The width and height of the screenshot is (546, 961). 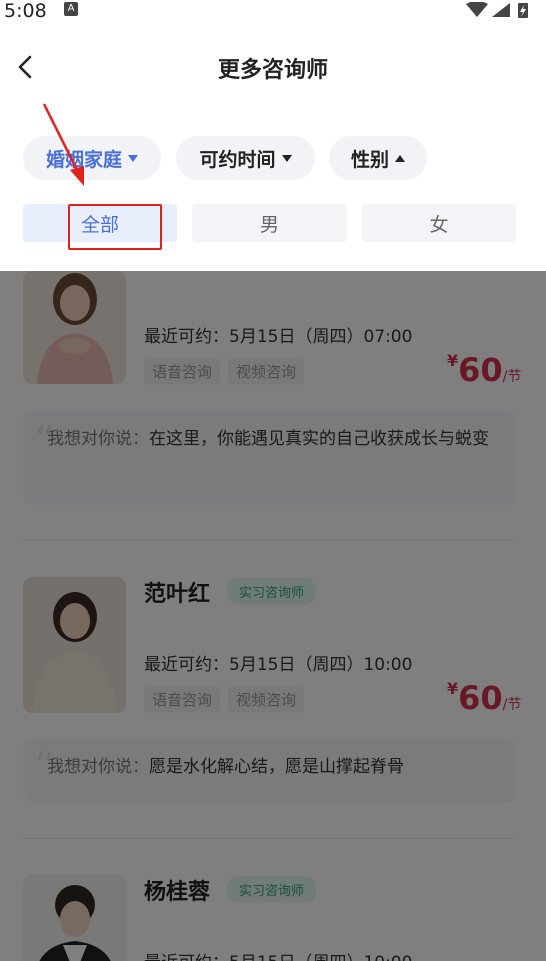 I want to click on filter-gender: 性别, so click(x=378, y=158).